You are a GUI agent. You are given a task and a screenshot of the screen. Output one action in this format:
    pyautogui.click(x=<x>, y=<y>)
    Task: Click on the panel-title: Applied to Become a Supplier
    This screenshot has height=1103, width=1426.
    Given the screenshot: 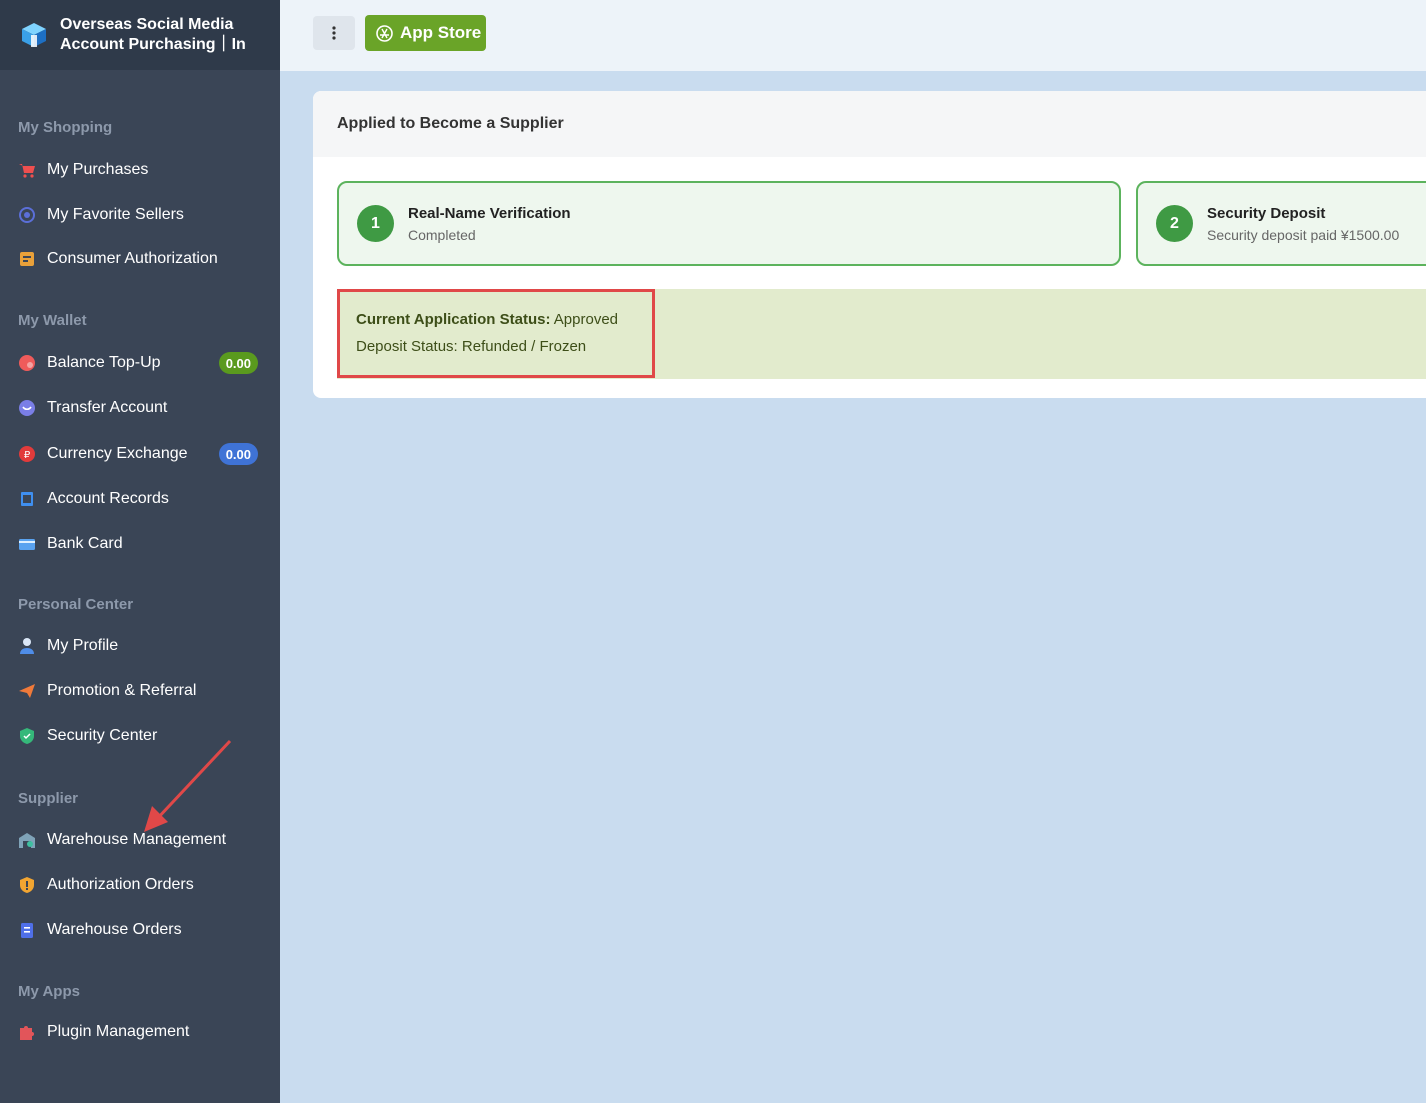 What is the action you would take?
    pyautogui.click(x=869, y=124)
    